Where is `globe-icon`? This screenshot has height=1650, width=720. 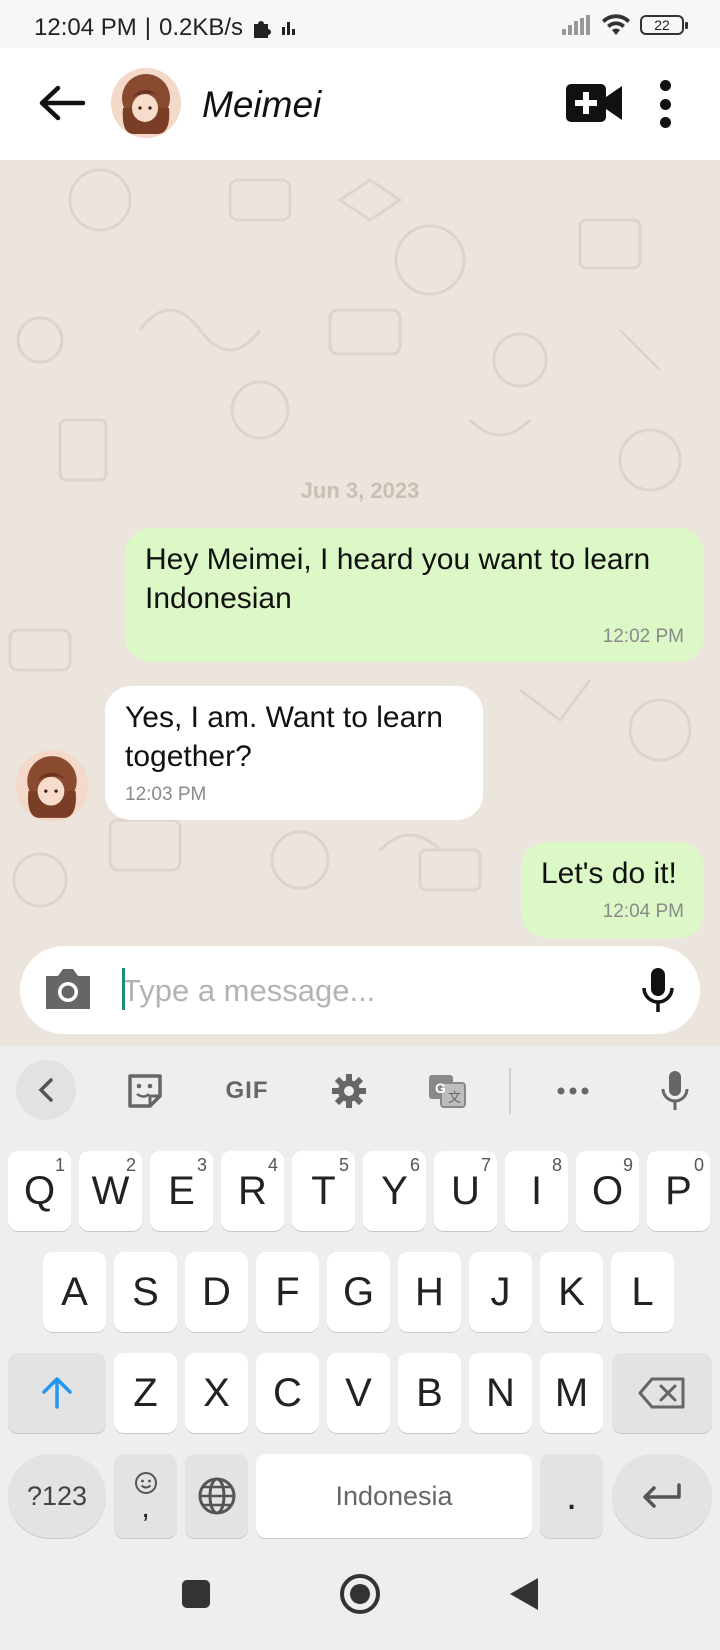
globe-icon is located at coordinates (216, 1496).